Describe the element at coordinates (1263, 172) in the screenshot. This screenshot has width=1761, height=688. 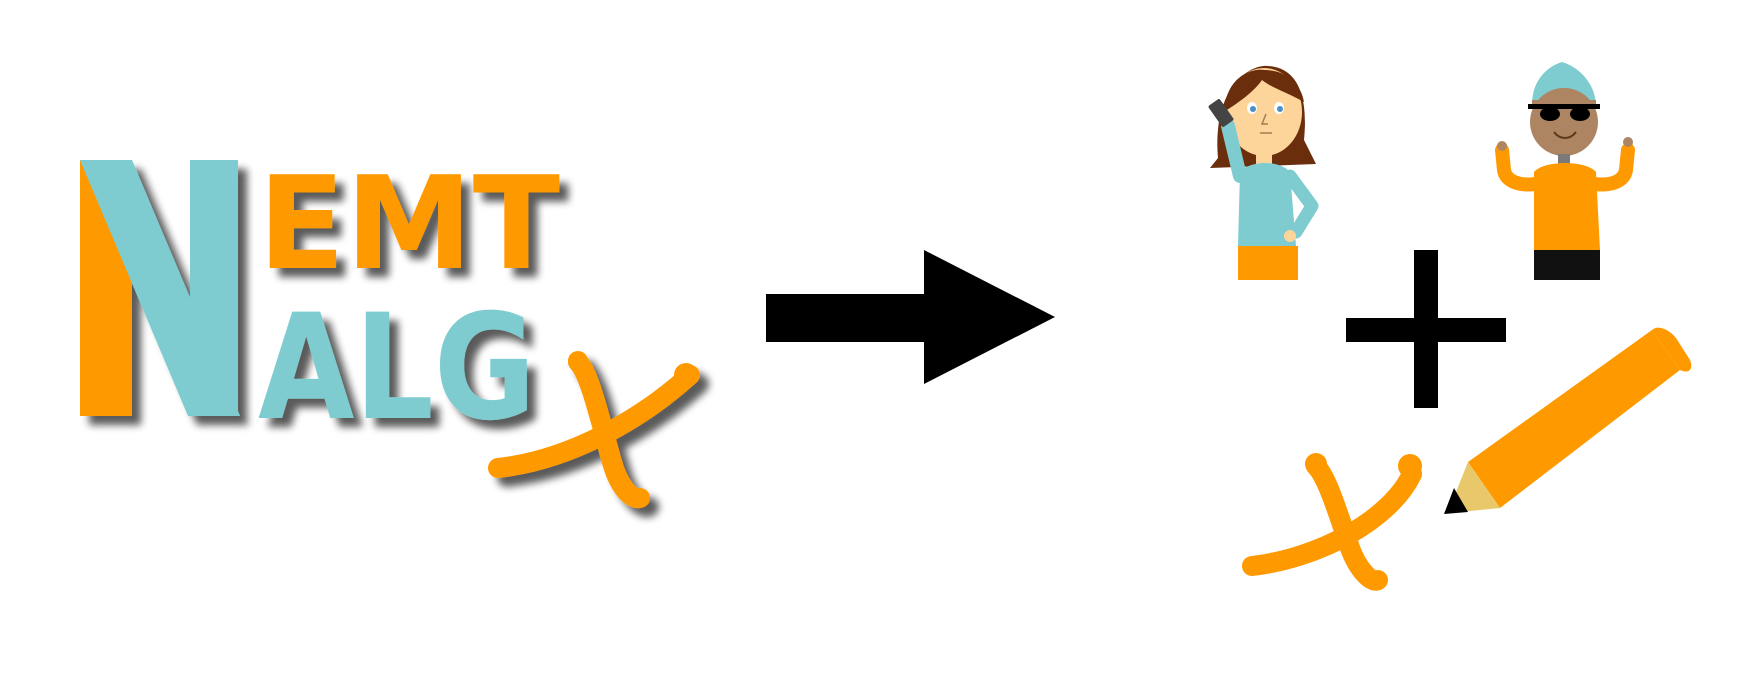
I see `woman-phone-icon` at that location.